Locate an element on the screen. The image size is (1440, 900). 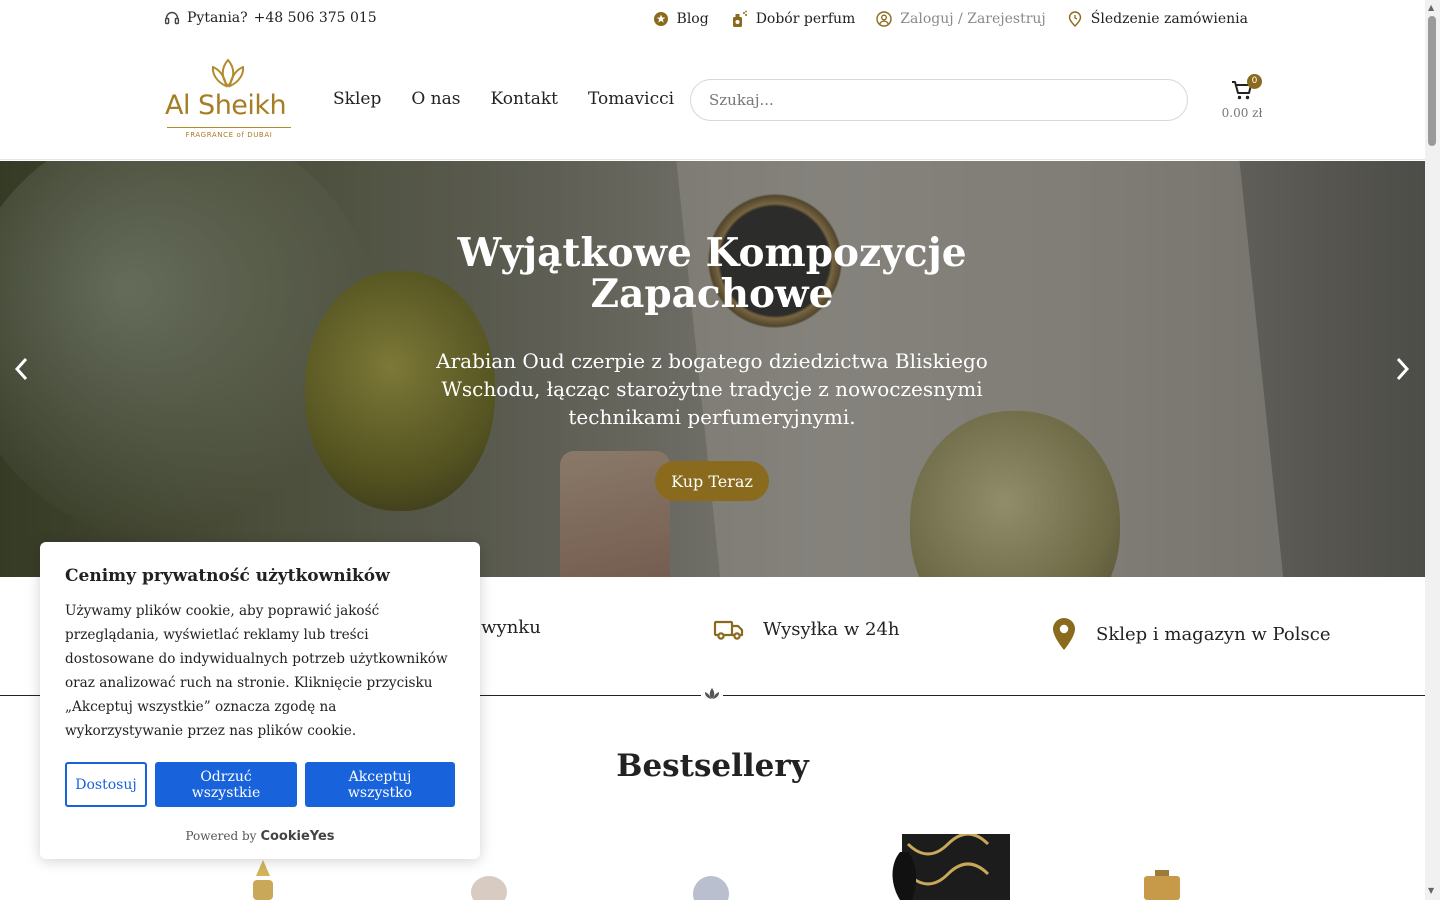
location-clock-icon is located at coordinates (1074, 19).